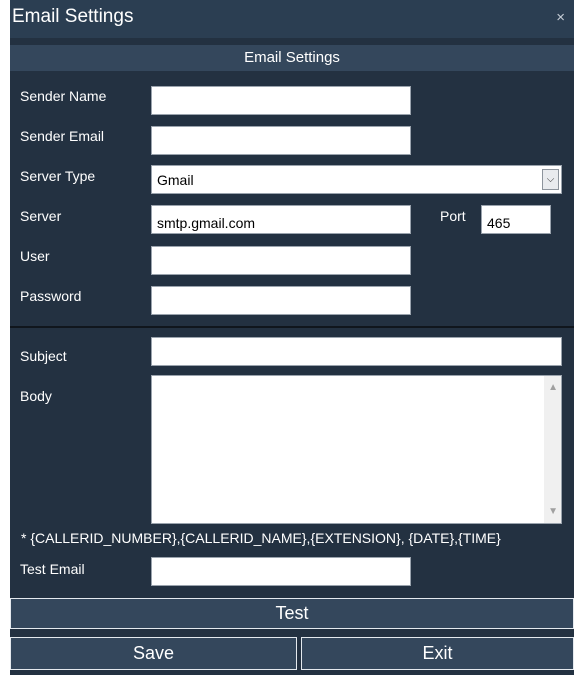  I want to click on sender-name-label: Sender Name, so click(63, 96).